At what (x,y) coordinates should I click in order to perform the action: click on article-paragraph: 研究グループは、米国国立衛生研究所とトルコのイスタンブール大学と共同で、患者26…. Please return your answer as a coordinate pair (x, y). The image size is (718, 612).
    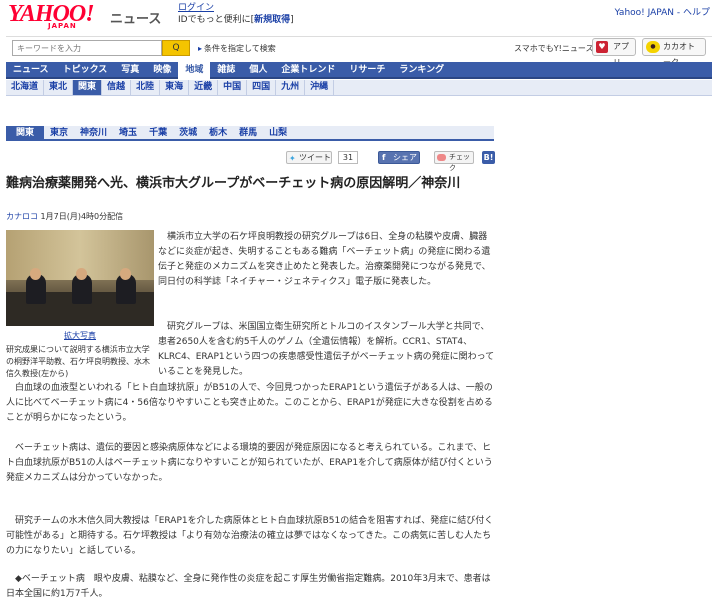
    Looking at the image, I should click on (326, 349).